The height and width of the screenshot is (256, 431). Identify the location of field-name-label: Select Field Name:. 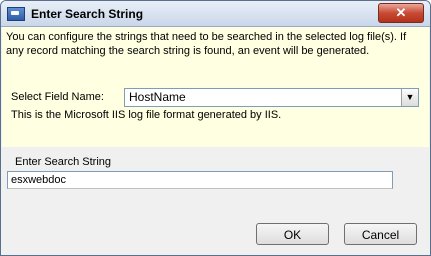
(57, 97).